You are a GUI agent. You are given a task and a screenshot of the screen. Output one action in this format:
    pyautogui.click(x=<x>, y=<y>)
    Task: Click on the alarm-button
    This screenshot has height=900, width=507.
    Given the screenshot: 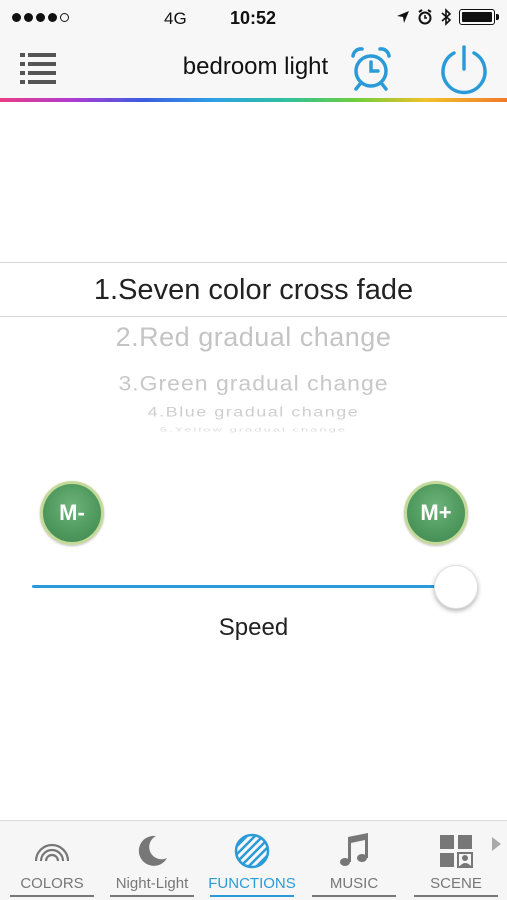 What is the action you would take?
    pyautogui.click(x=371, y=69)
    